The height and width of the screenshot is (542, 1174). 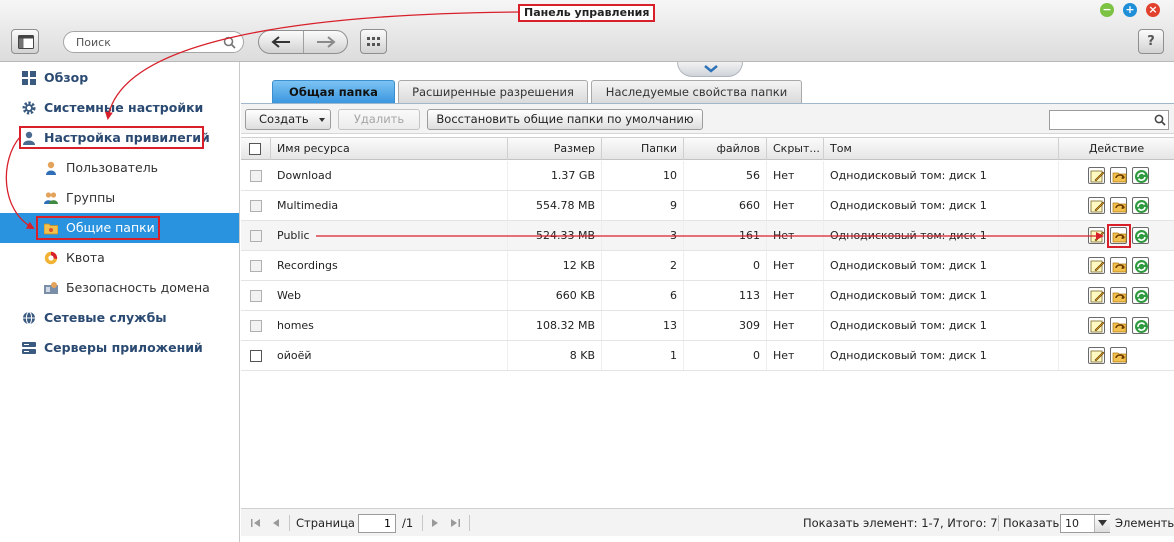 What do you see at coordinates (643, 235) in the screenshot?
I see `cell-folders: 3` at bounding box center [643, 235].